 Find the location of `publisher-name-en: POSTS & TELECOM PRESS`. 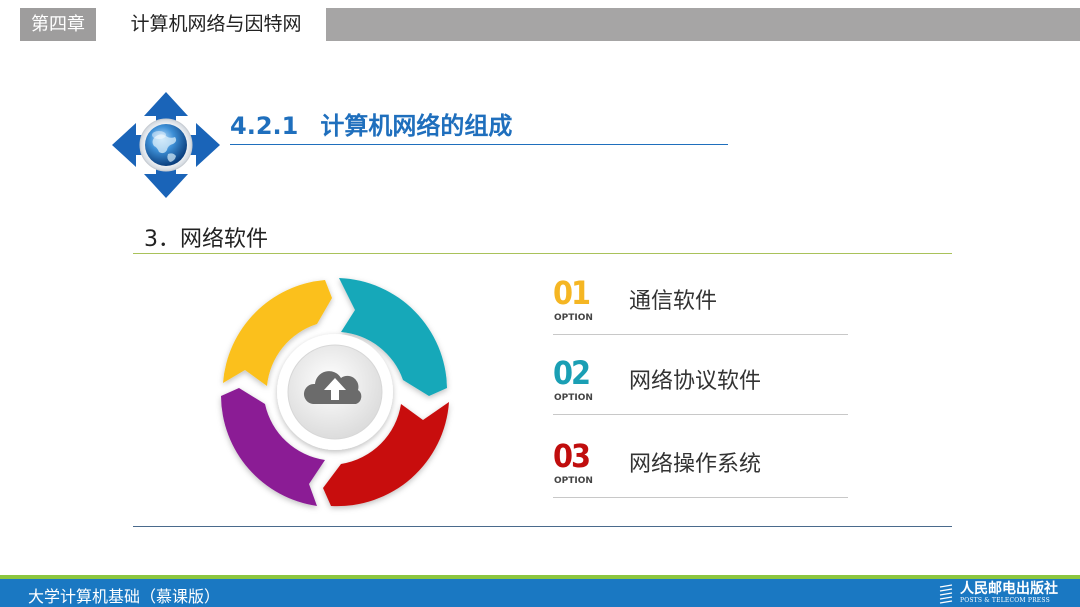

publisher-name-en: POSTS & TELECOM PRESS is located at coordinates (1005, 600).